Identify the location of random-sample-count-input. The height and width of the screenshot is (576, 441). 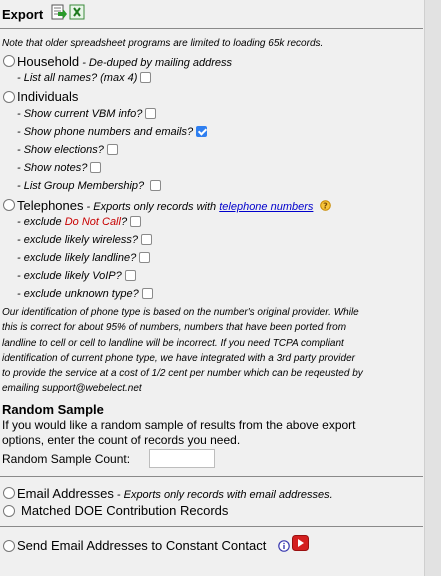
(182, 458).